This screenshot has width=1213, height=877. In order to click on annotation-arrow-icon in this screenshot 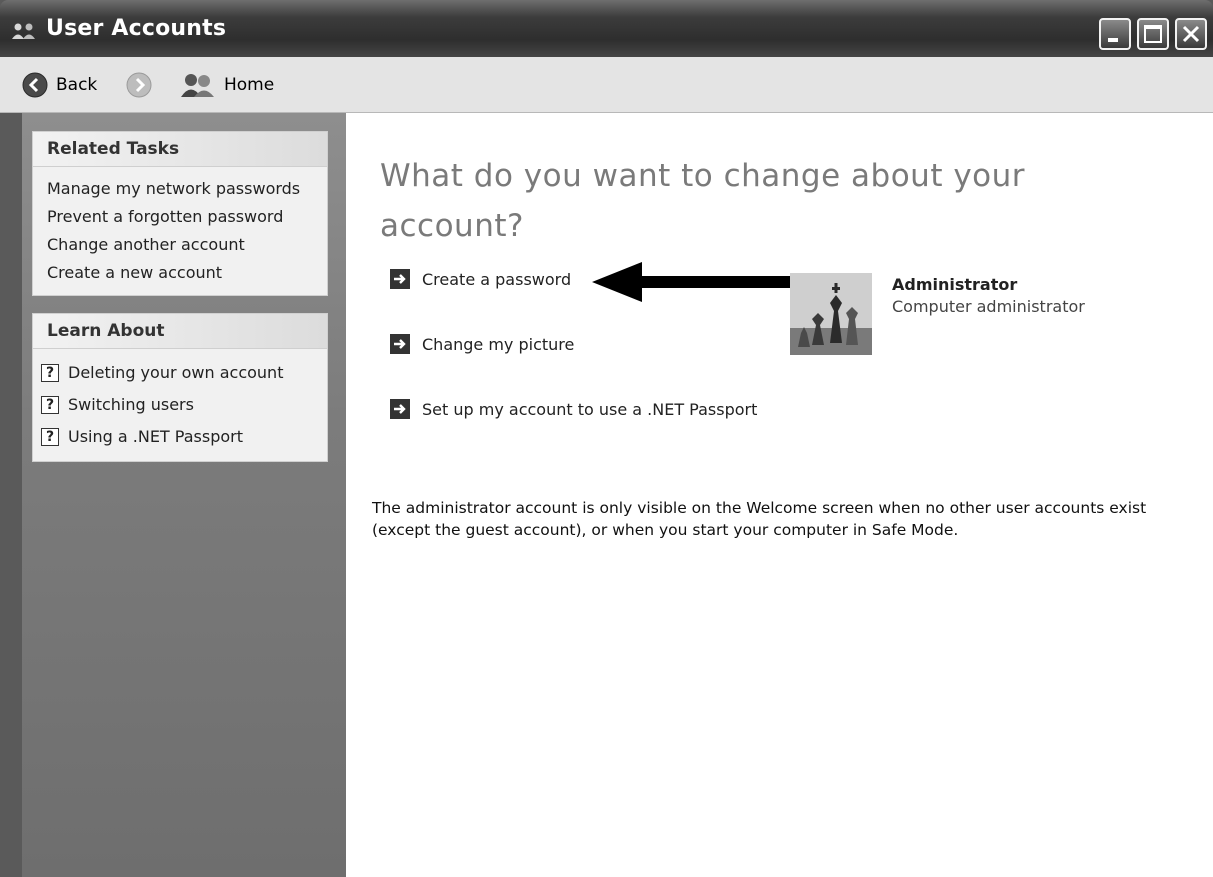, I will do `click(701, 282)`.